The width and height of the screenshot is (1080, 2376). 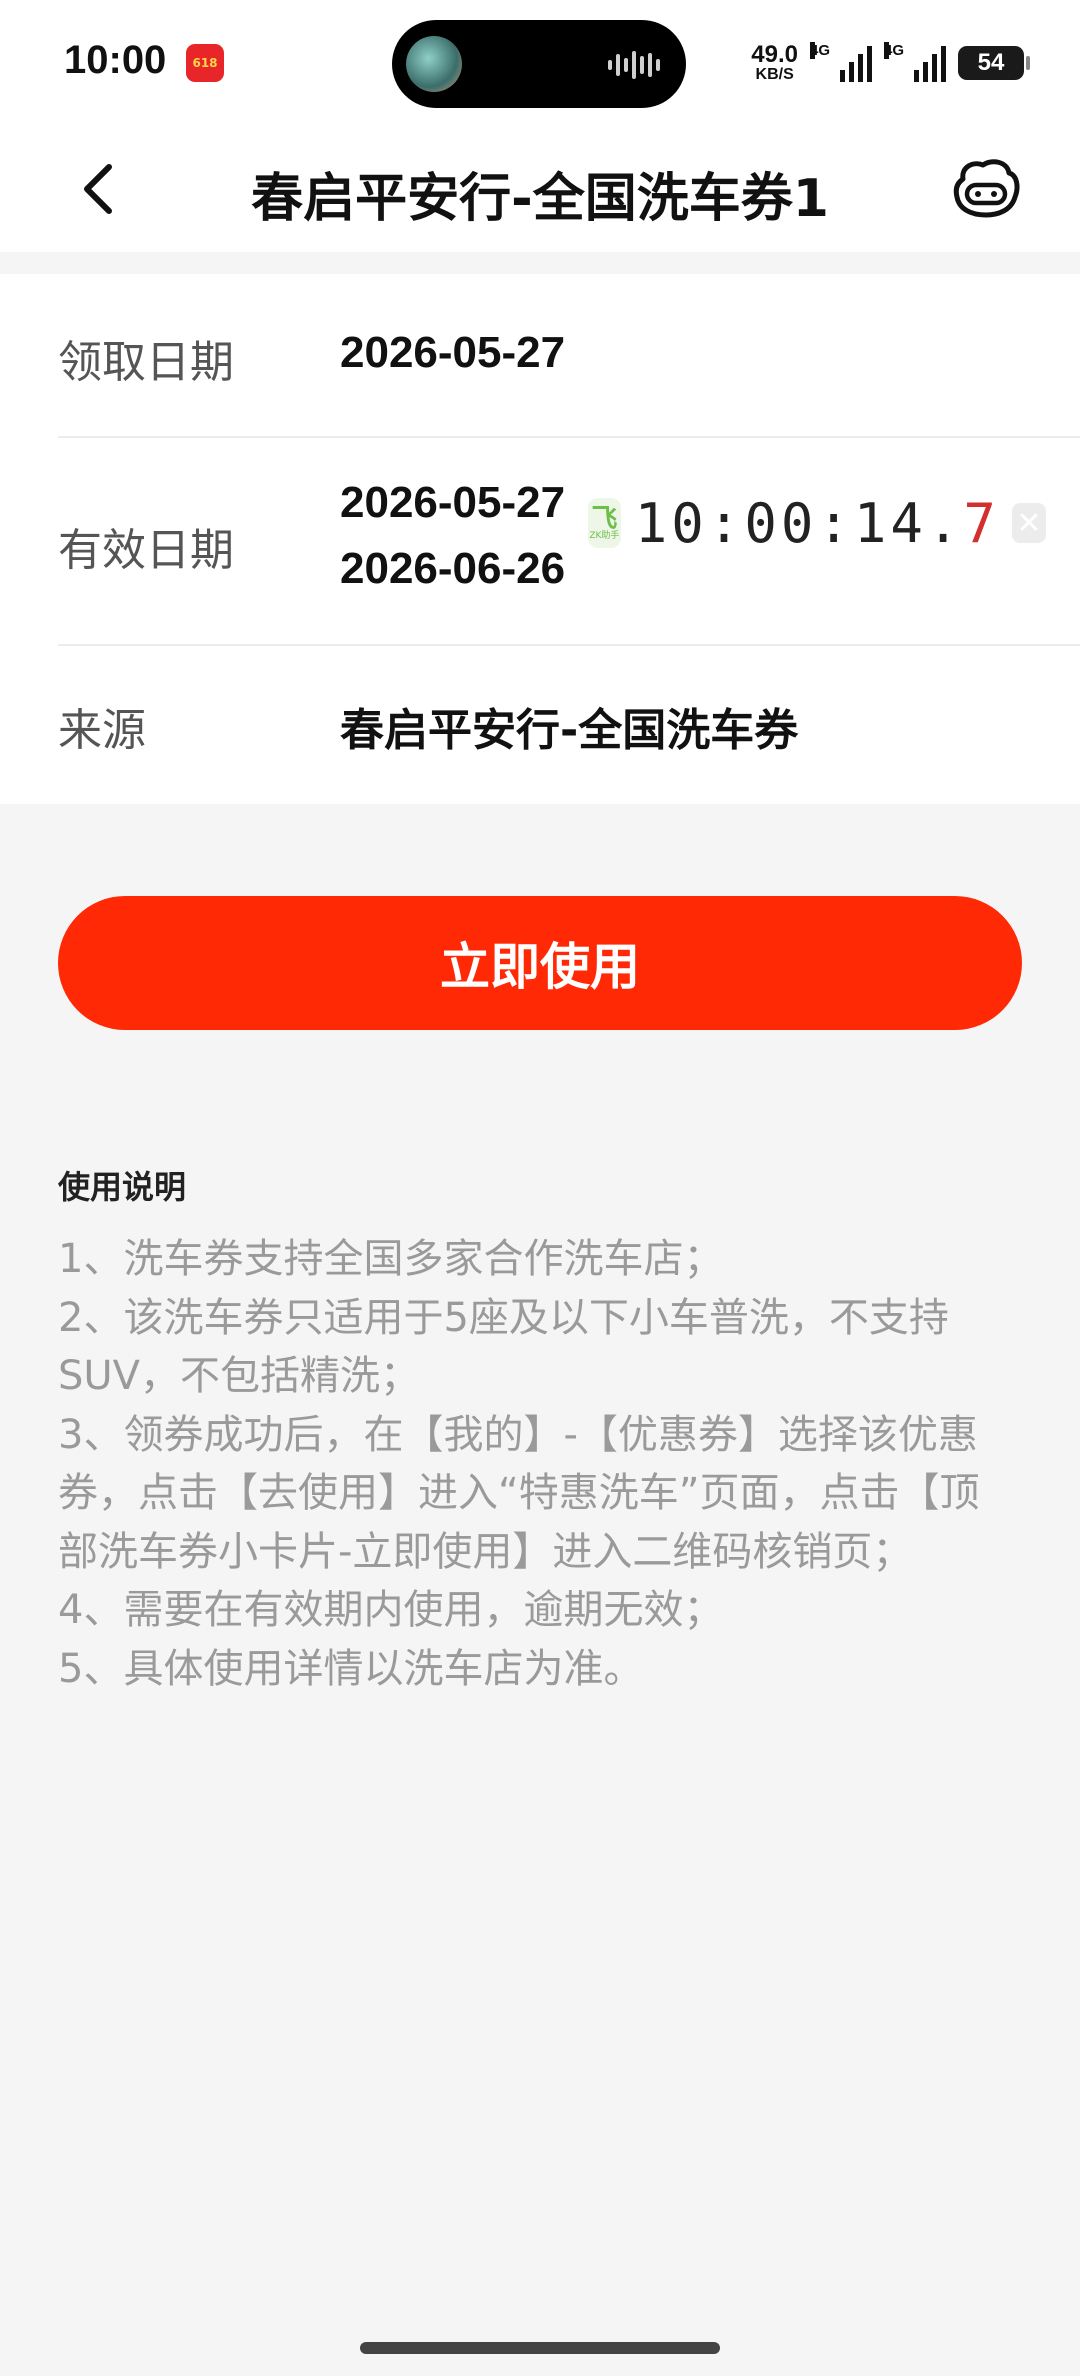 I want to click on home-indicator, so click(x=540, y=2348).